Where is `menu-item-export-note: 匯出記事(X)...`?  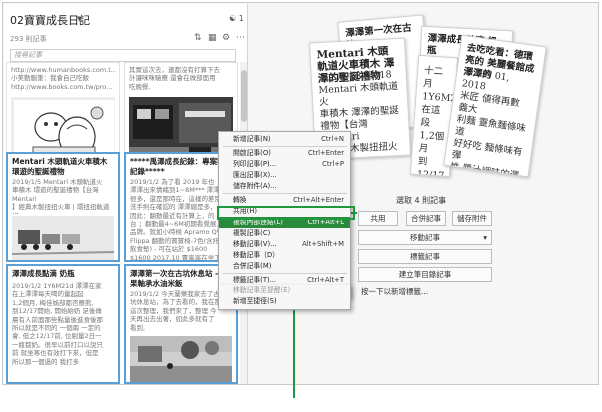 menu-item-export-note: 匯出記事(X)... is located at coordinates (284, 175).